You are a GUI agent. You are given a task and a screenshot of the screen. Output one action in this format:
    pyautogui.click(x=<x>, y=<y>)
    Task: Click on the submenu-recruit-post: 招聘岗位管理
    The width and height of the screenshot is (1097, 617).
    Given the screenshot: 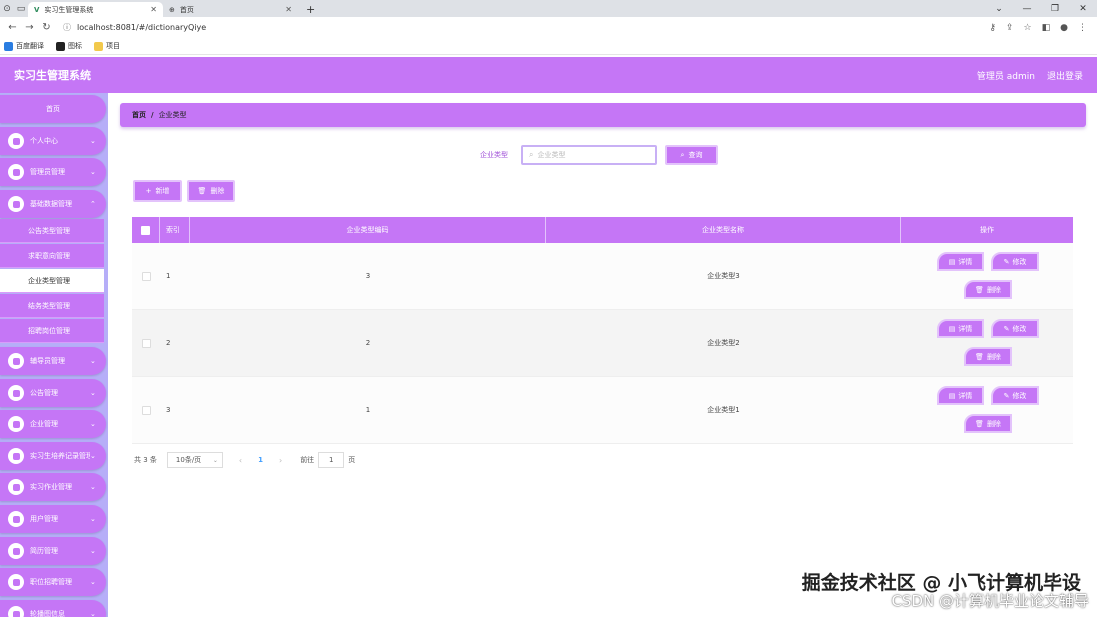 What is the action you would take?
    pyautogui.click(x=52, y=331)
    